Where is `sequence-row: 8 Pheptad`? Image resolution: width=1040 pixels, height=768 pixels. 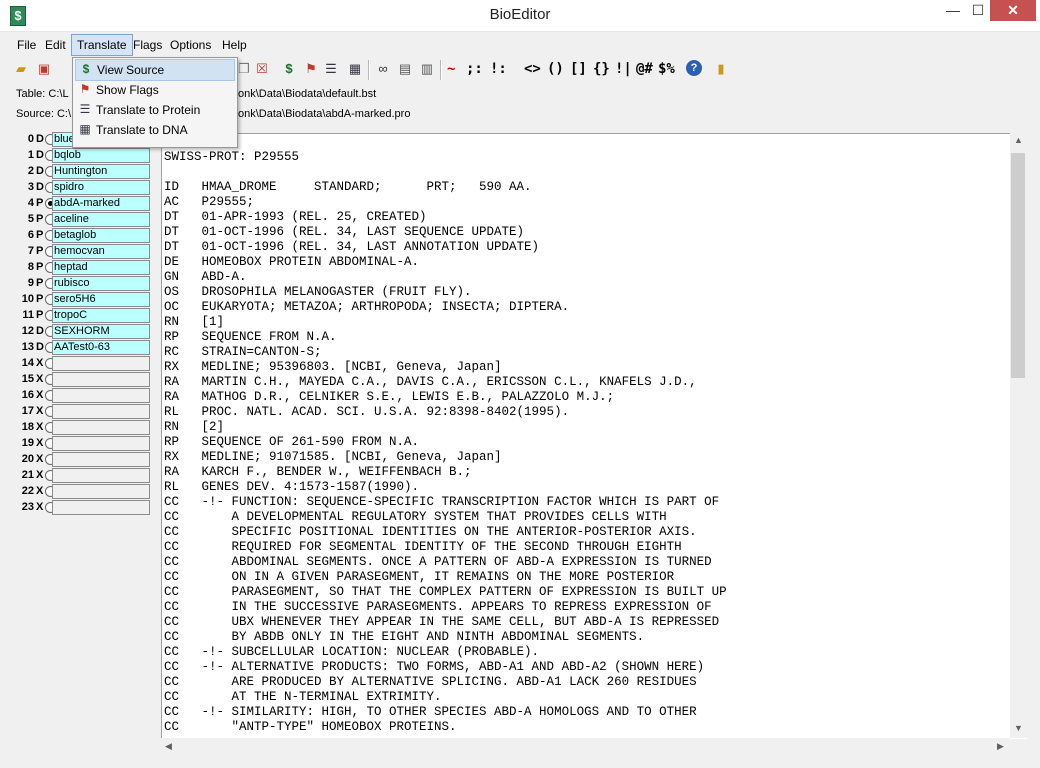
sequence-row: 8 Pheptad is located at coordinates (83, 267).